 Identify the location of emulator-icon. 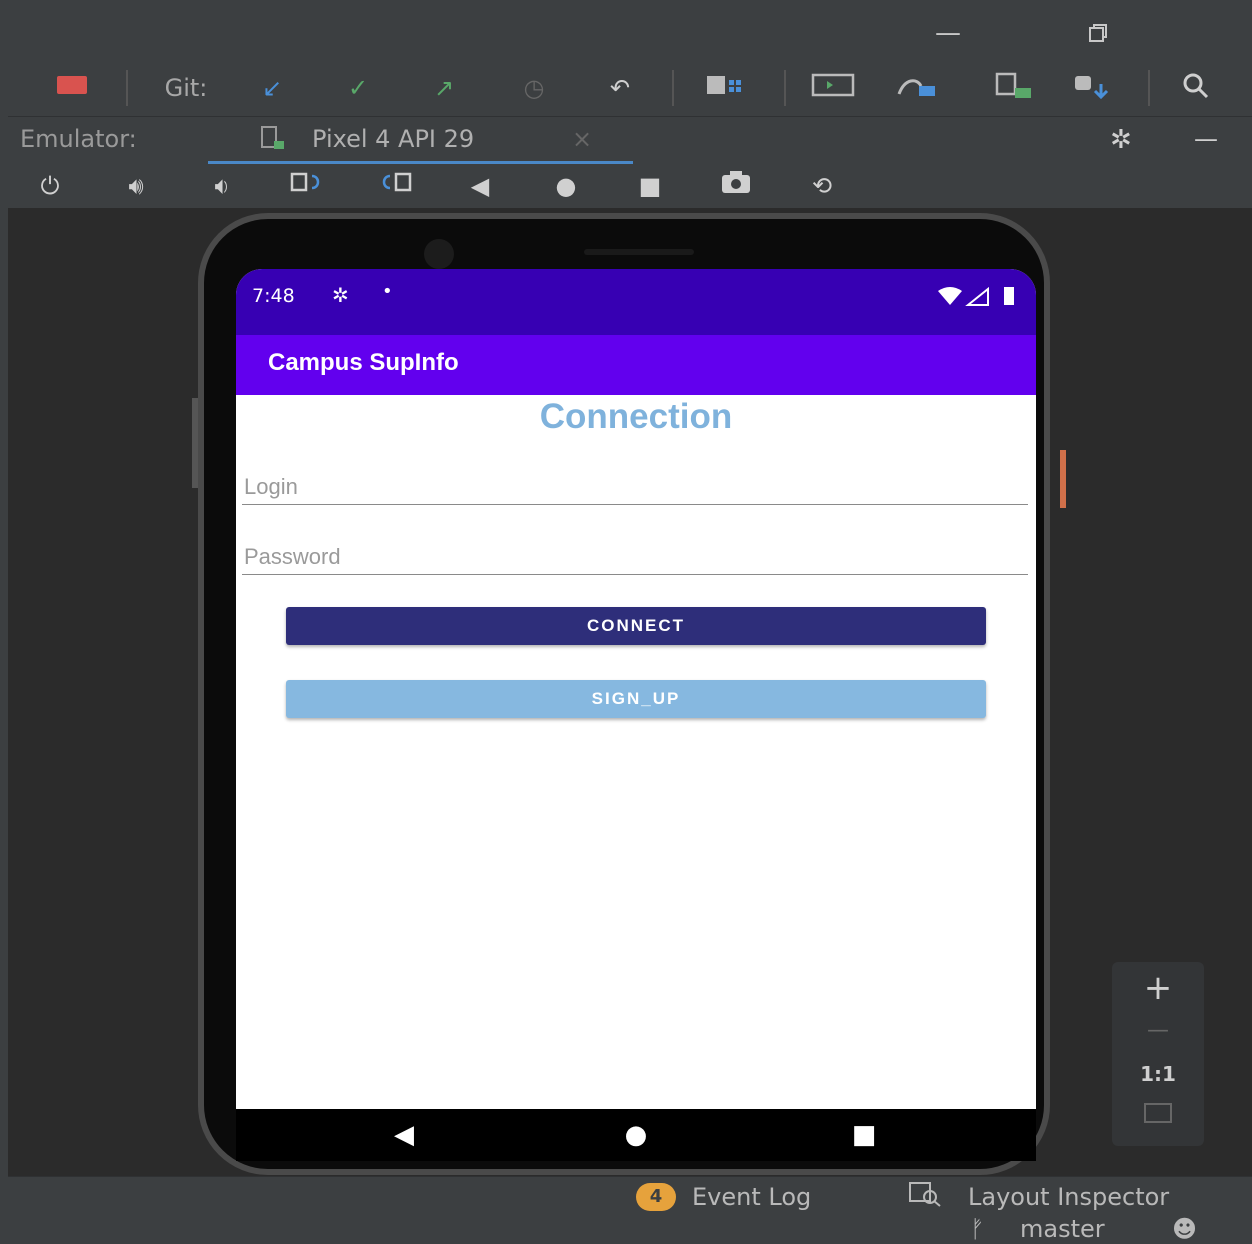
(833, 88).